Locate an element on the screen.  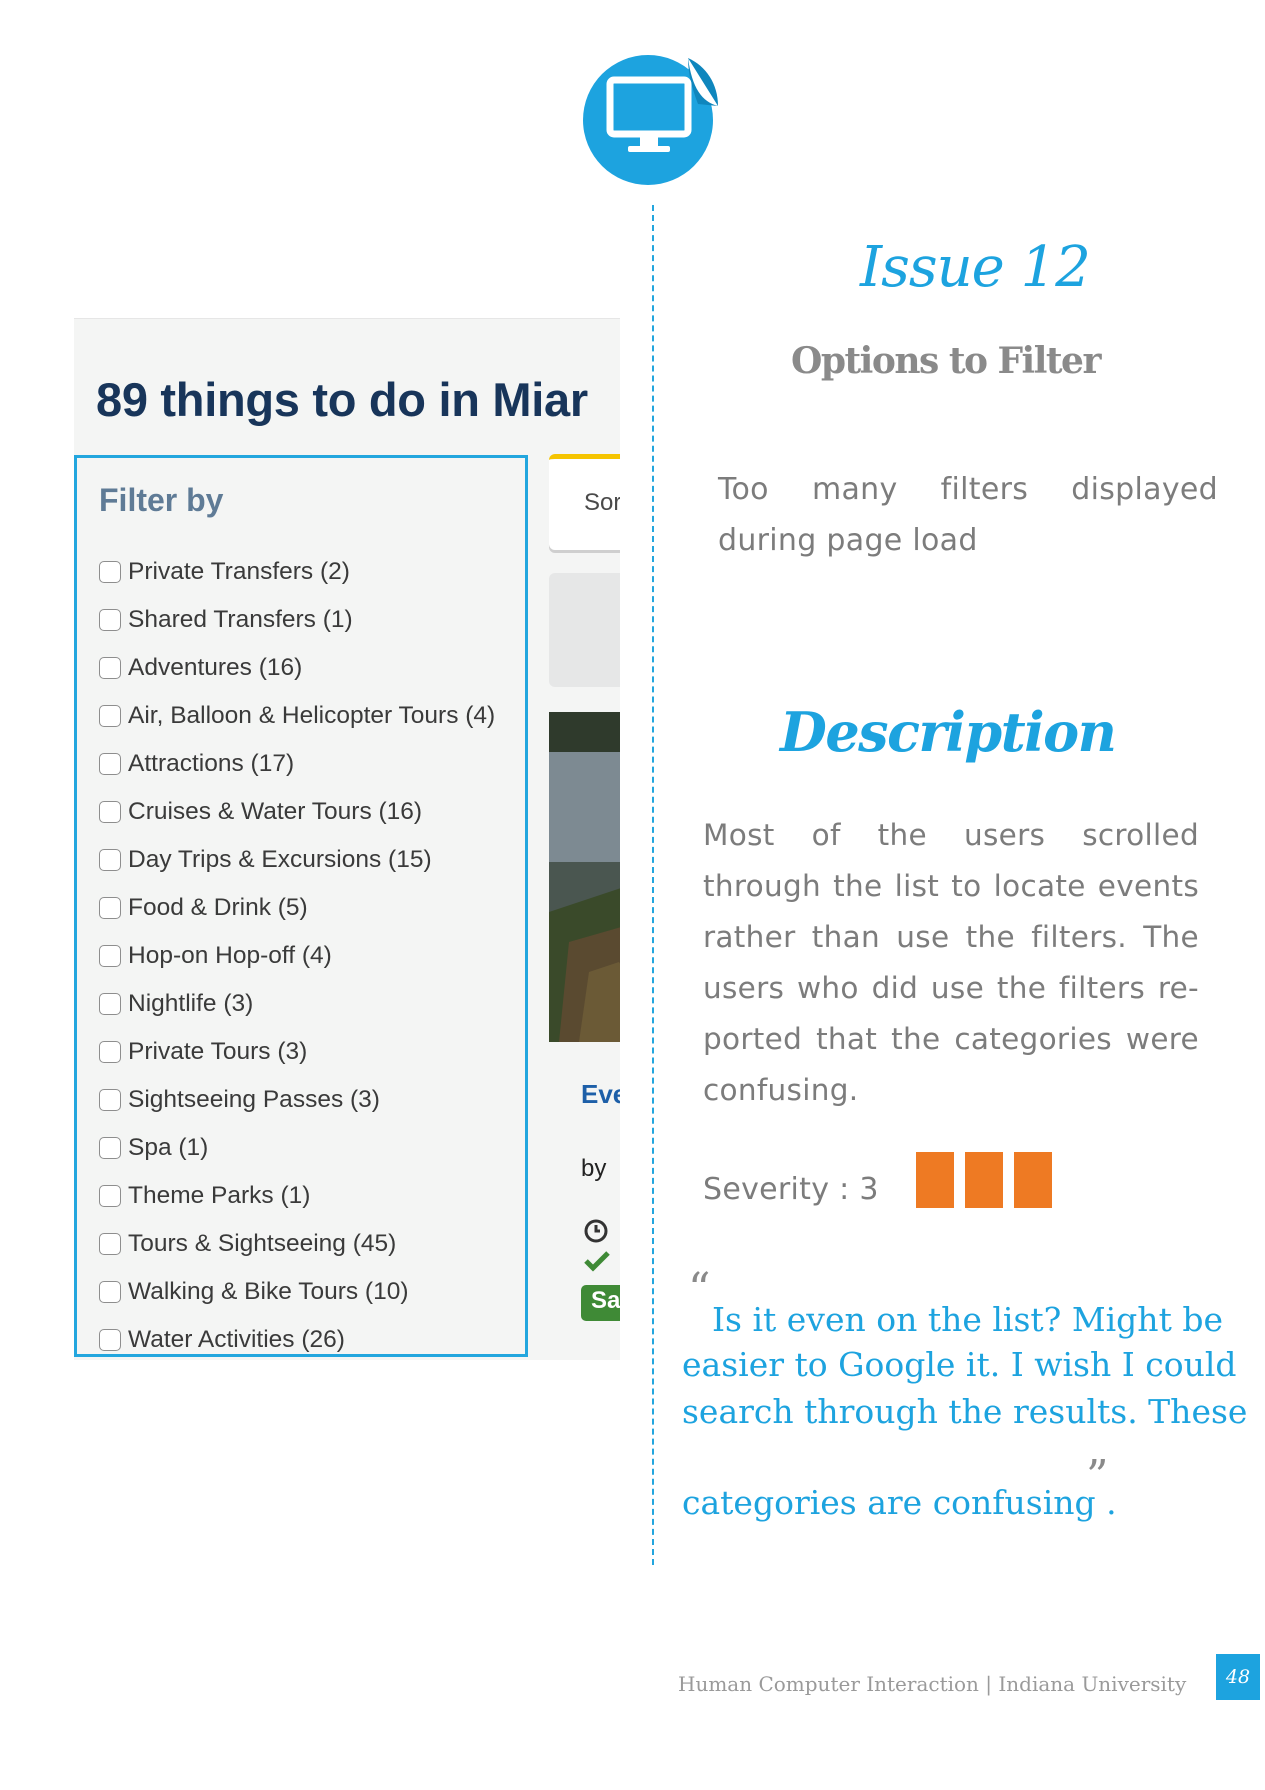
filter-option: Cruises & Water Tours (16) is located at coordinates (297, 812).